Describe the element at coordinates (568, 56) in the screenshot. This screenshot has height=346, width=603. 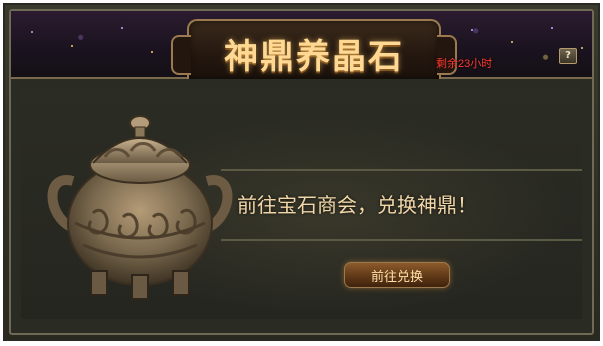
I see `help-button: ?` at that location.